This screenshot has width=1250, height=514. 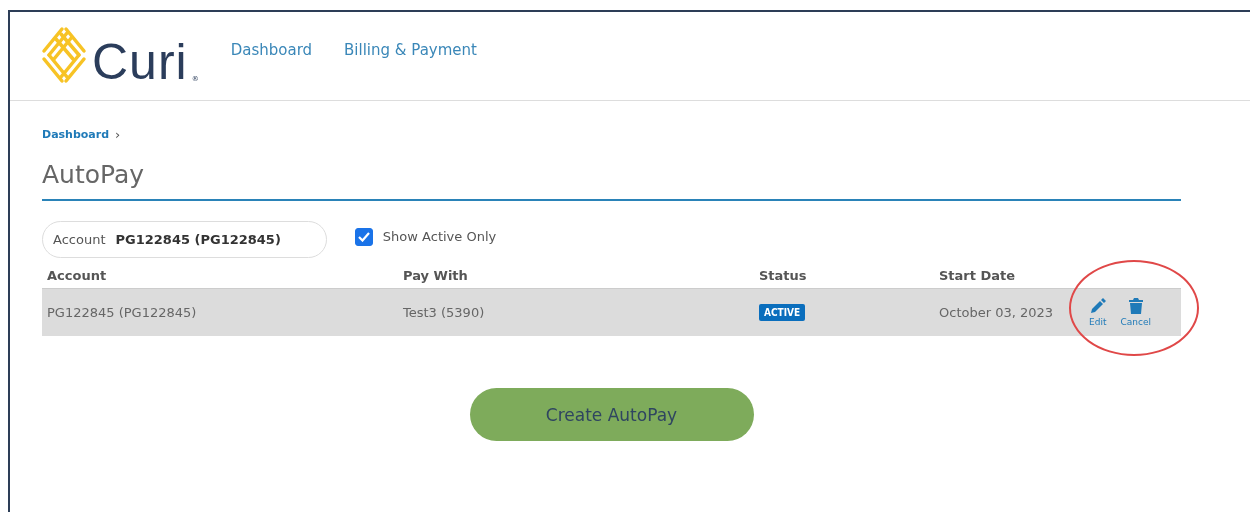 What do you see at coordinates (122, 312) in the screenshot?
I see `table-cell: PG122845 (PG122845)` at bounding box center [122, 312].